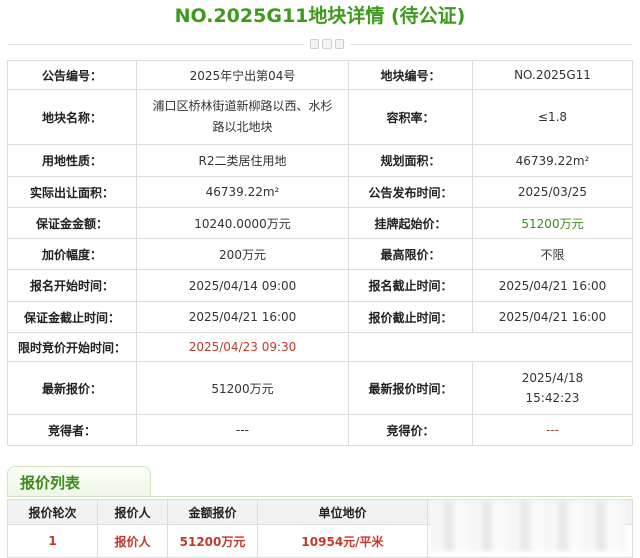 This screenshot has width=640, height=558. I want to click on publish-time-value: 2025/03/25, so click(552, 192).